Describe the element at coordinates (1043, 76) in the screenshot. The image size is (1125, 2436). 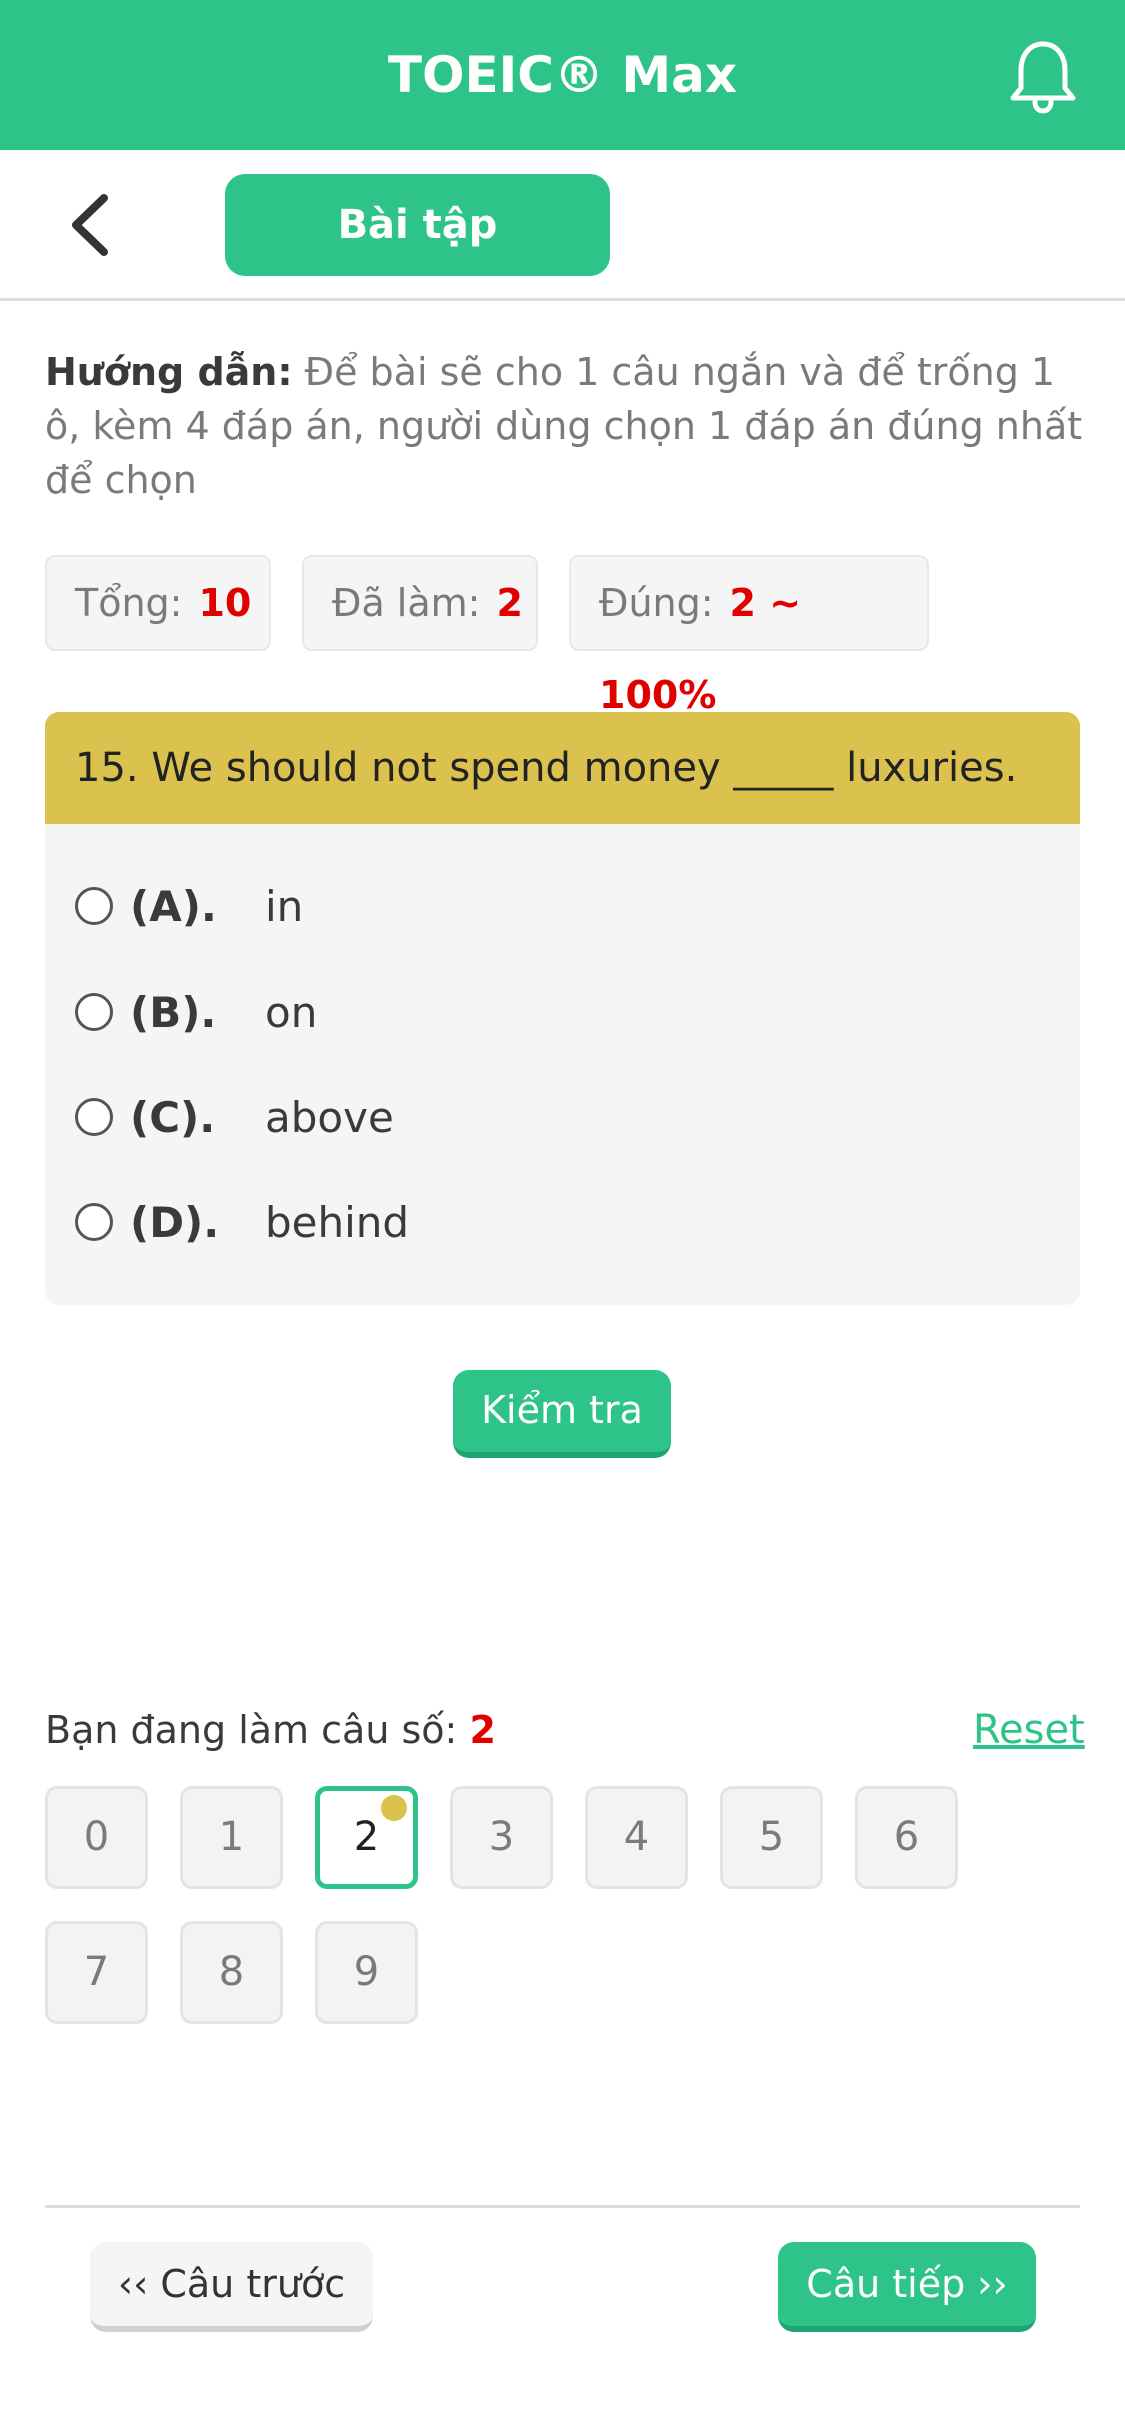
I see `bell-icon` at that location.